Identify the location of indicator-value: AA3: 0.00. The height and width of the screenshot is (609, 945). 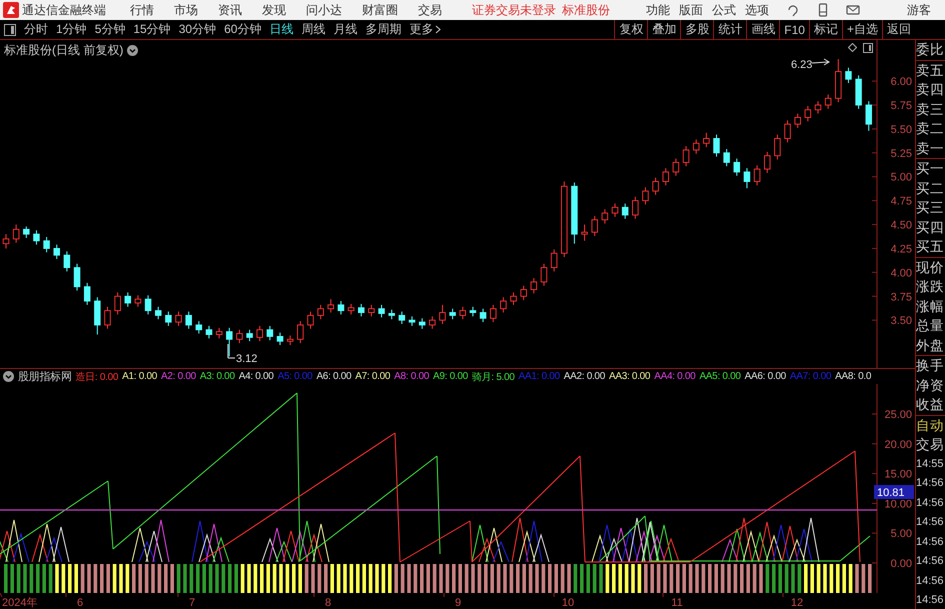
(629, 376).